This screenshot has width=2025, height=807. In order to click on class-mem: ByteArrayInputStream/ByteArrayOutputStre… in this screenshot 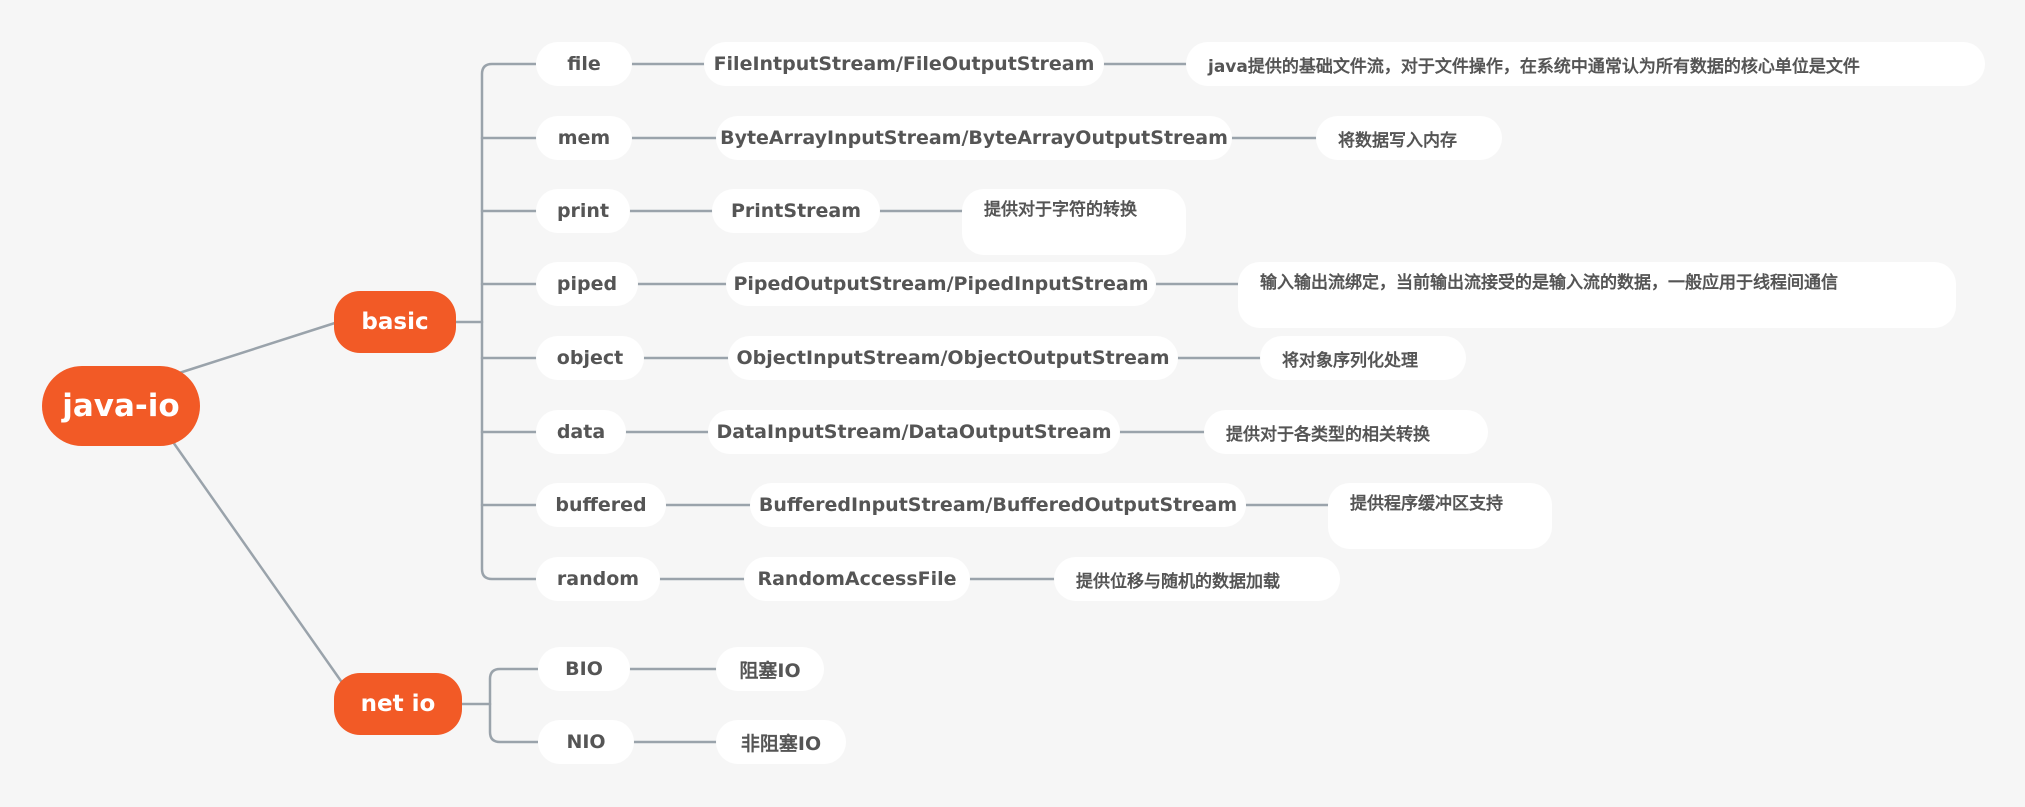, I will do `click(974, 138)`.